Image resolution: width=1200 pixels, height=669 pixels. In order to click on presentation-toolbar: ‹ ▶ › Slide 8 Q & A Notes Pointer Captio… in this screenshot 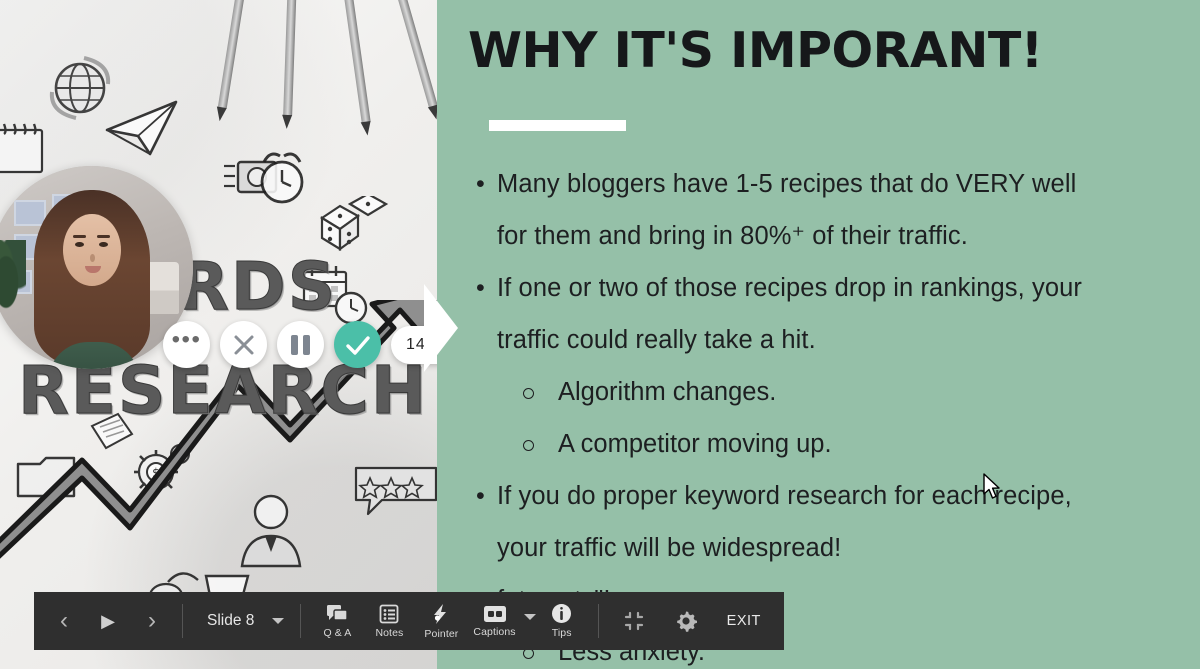, I will do `click(409, 621)`.